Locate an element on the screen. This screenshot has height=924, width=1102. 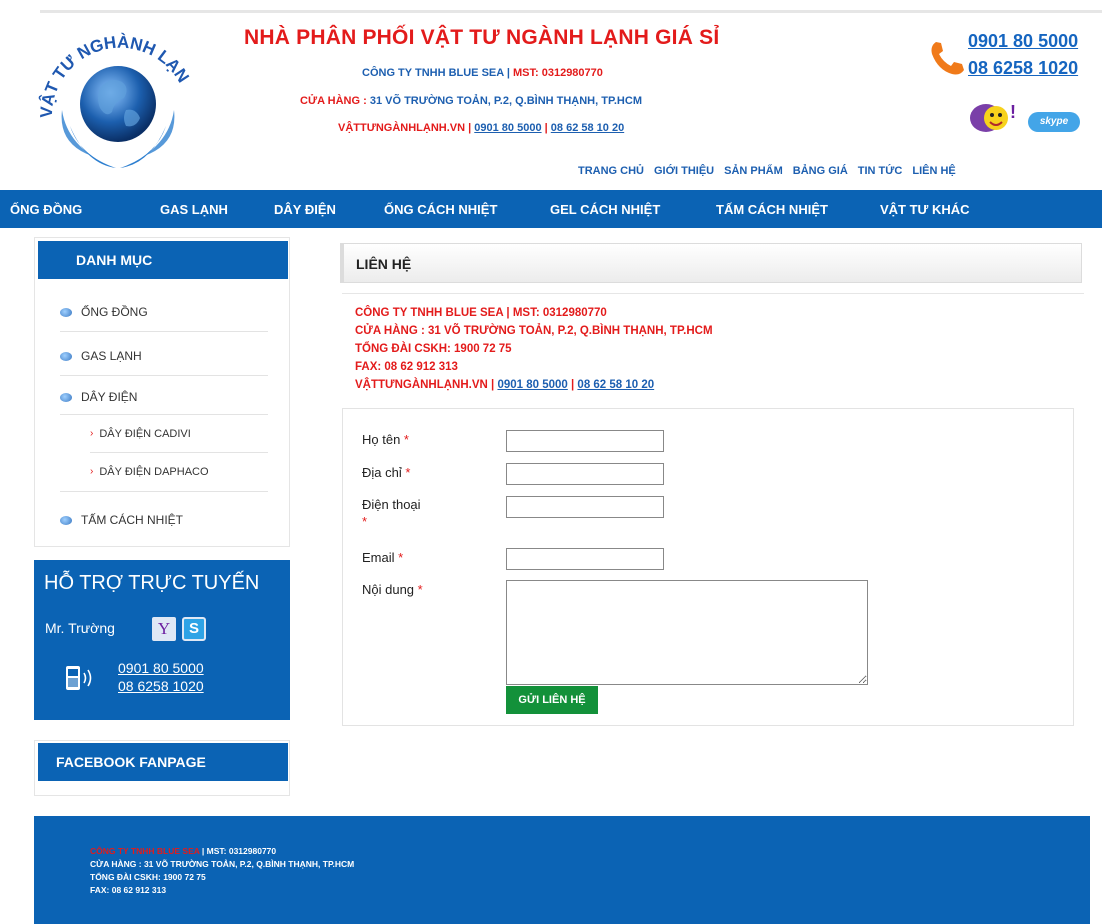
phone-required: * is located at coordinates (364, 521).